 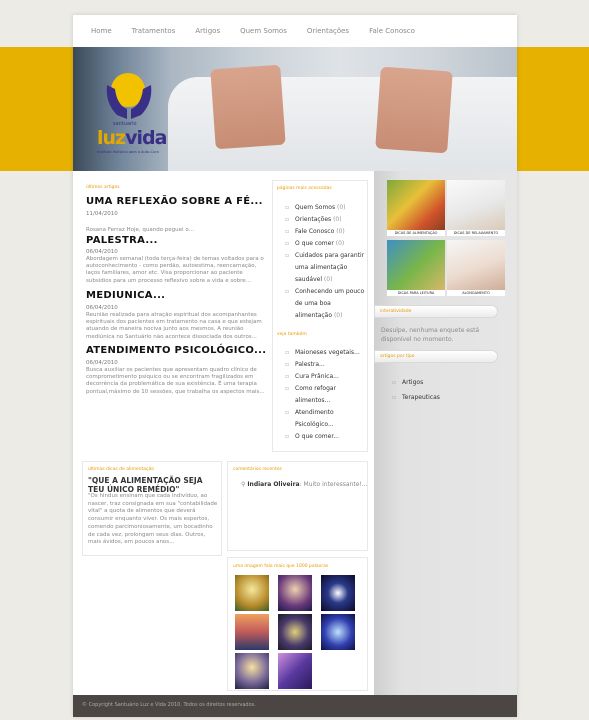 What do you see at coordinates (243, 484) in the screenshot?
I see `user-icon: ⚲` at bounding box center [243, 484].